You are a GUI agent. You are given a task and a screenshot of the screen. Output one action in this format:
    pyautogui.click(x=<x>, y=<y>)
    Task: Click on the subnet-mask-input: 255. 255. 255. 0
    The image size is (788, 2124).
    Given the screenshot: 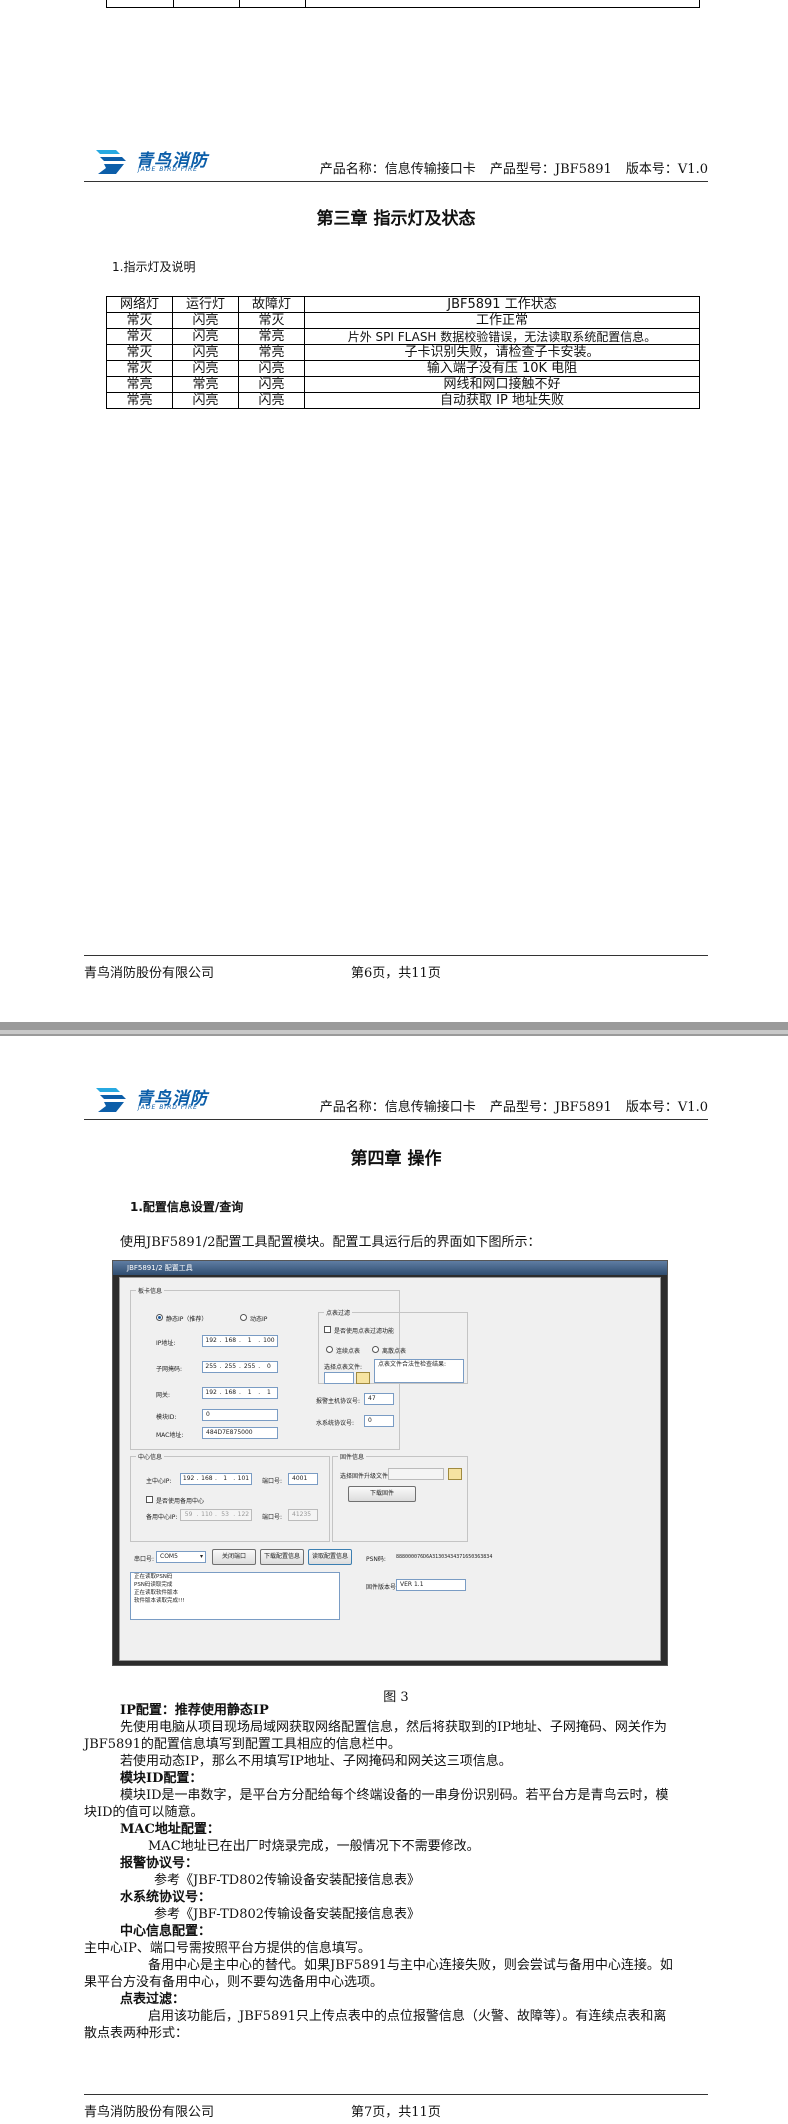 What is the action you would take?
    pyautogui.click(x=240, y=1367)
    